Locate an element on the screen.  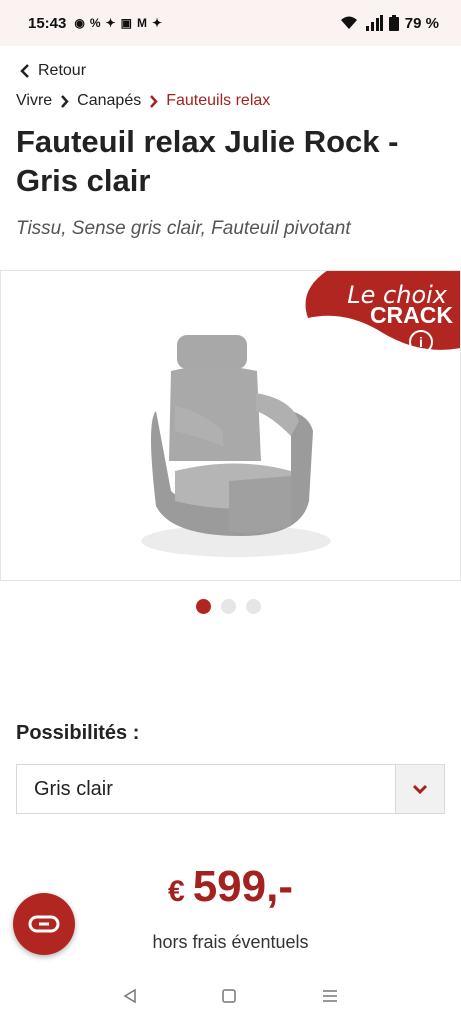
wifi-icon is located at coordinates (348, 22).